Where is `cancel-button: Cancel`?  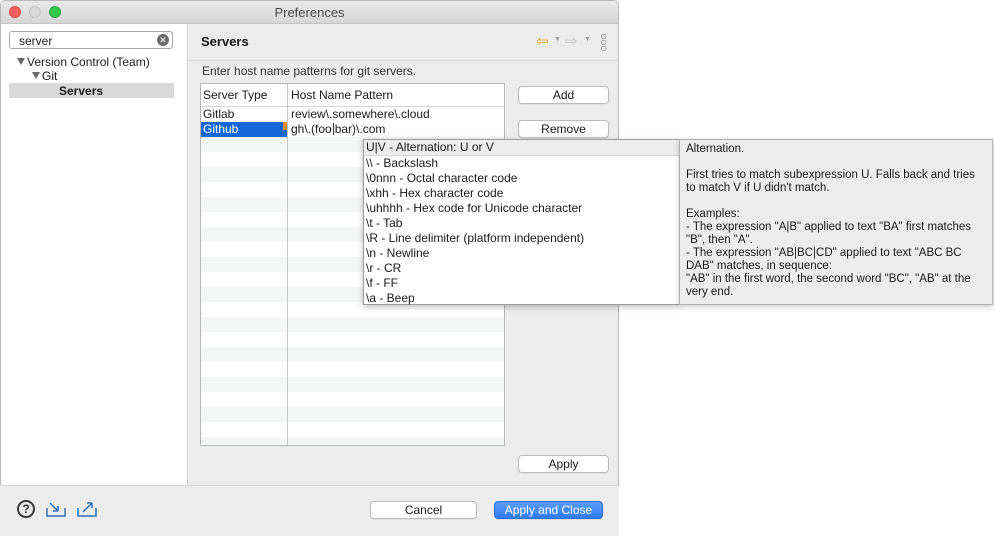 cancel-button: Cancel is located at coordinates (423, 510).